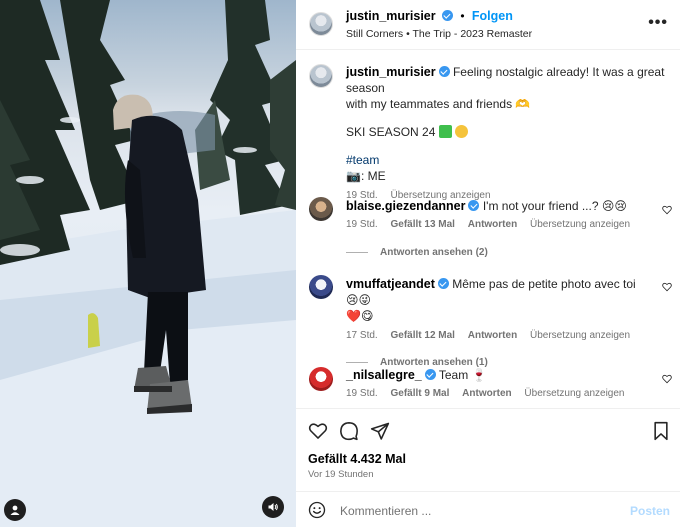 The image size is (680, 527). I want to click on speaker-icon, so click(273, 507).